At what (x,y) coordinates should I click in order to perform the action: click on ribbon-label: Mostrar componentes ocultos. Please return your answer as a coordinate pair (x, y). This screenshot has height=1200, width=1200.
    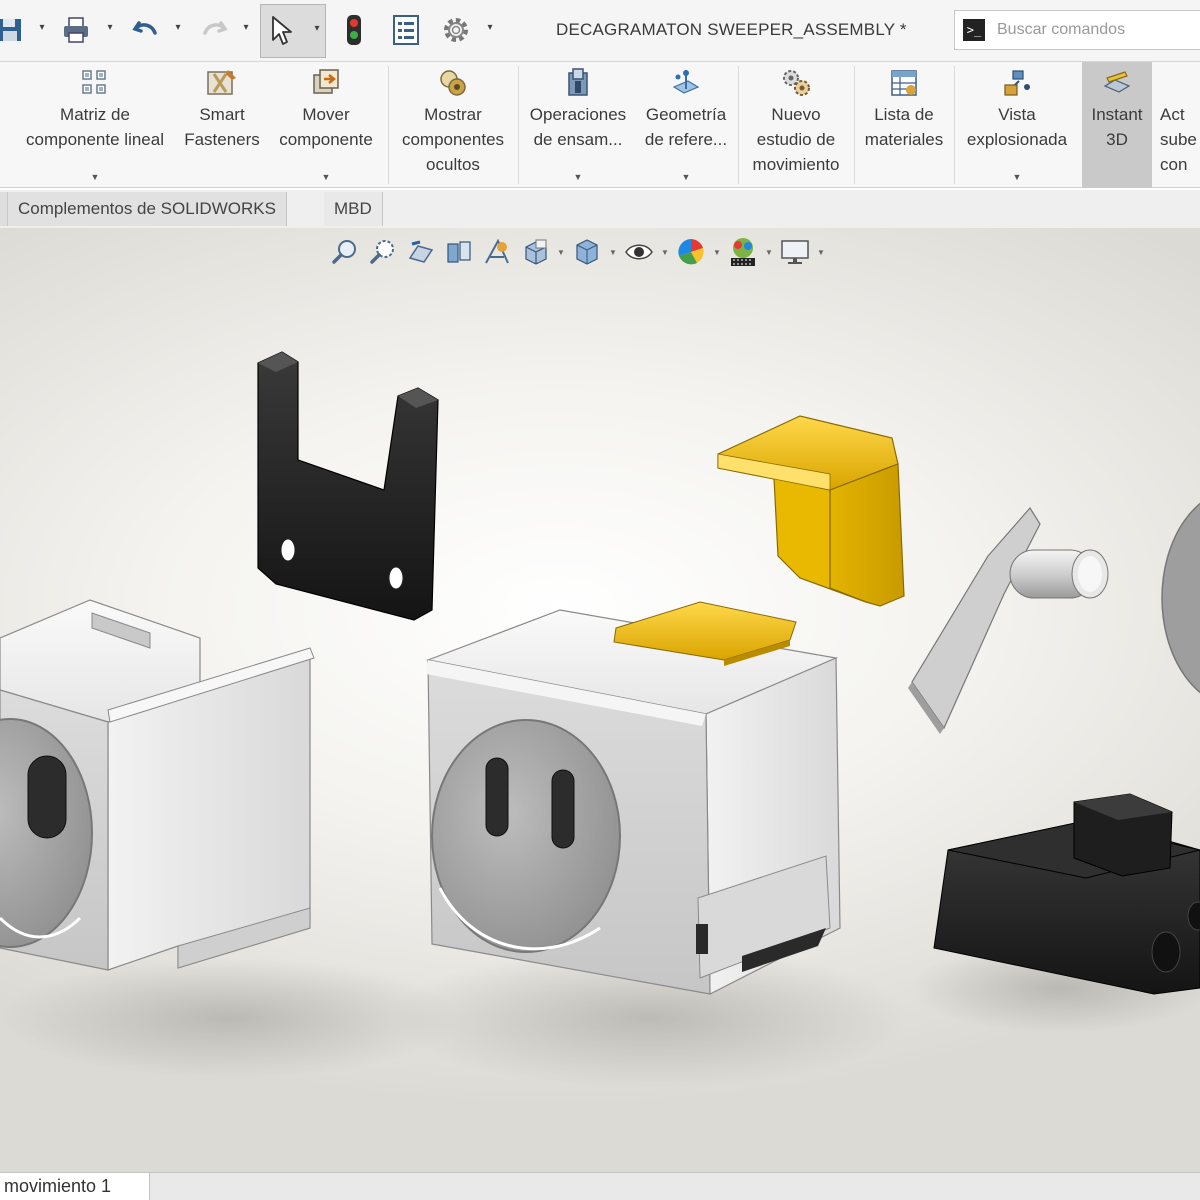
    Looking at the image, I should click on (453, 139).